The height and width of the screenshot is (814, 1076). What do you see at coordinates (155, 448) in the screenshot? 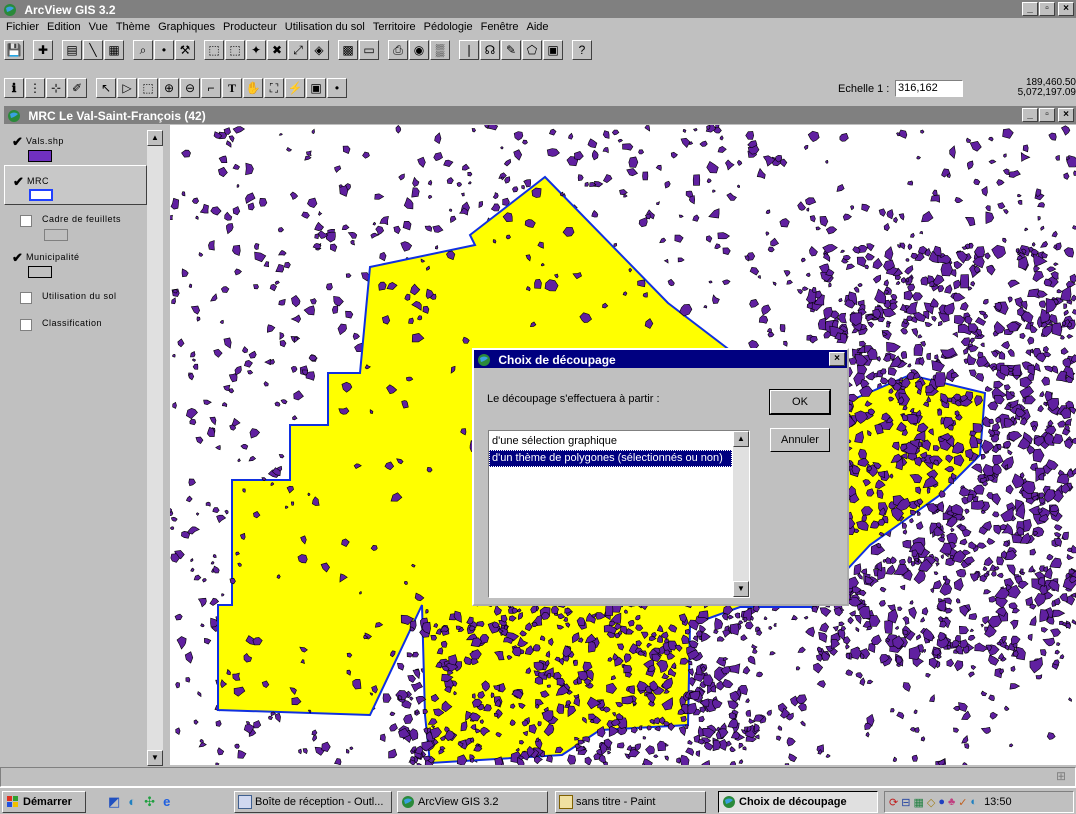
I see `toc-scrollbar: ▲ ▼` at bounding box center [155, 448].